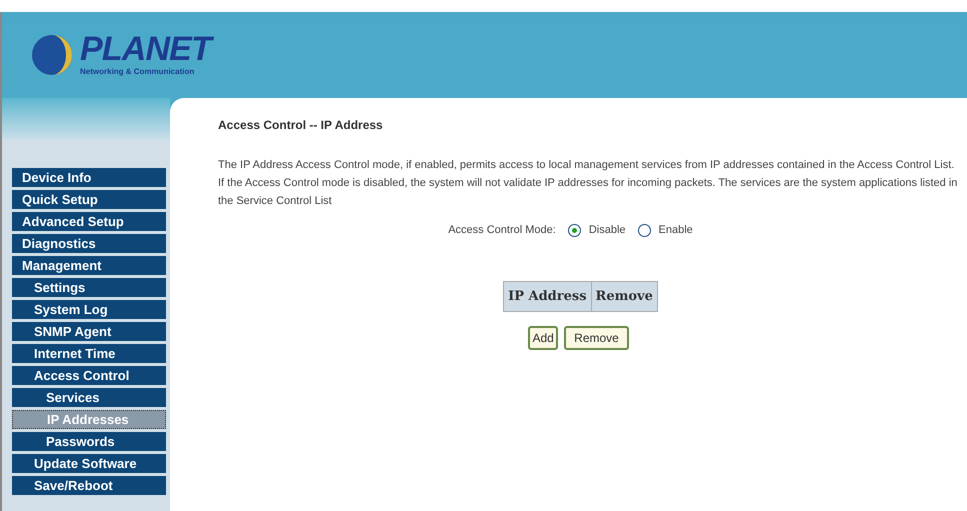 The height and width of the screenshot is (511, 967). I want to click on nav-menu-item: Device Info, so click(89, 177).